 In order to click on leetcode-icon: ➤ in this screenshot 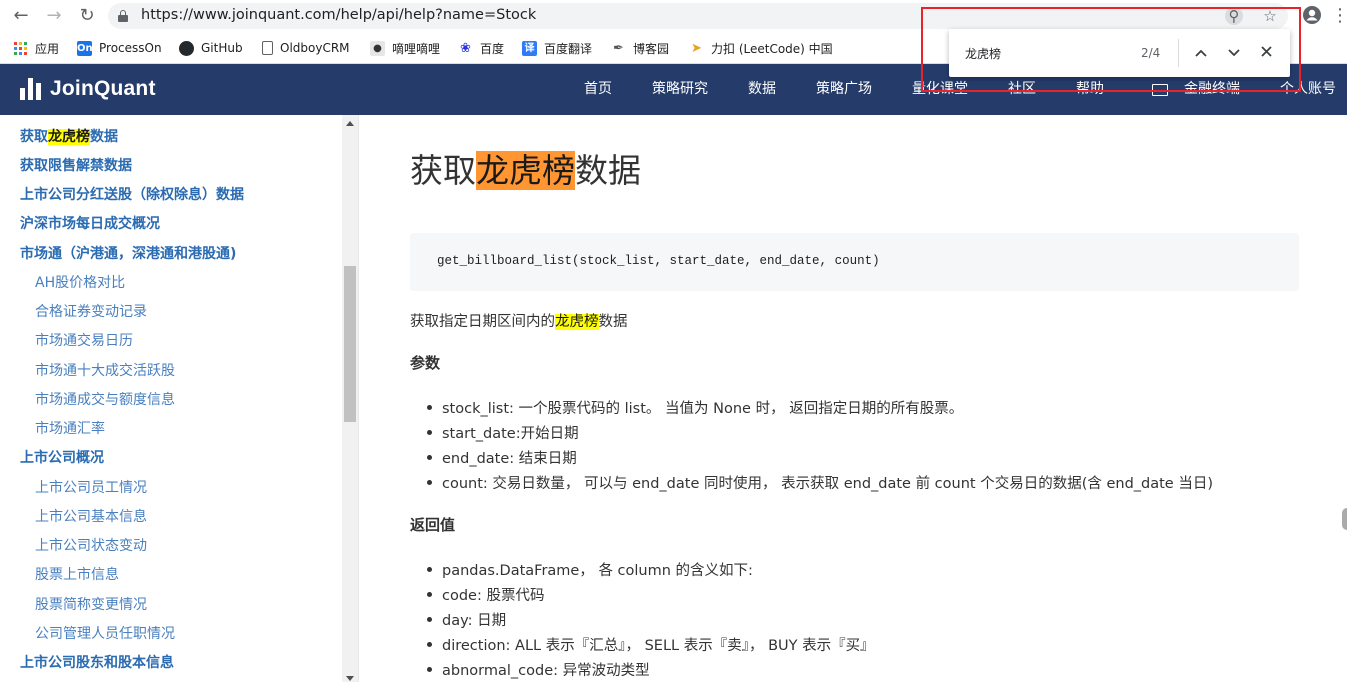, I will do `click(696, 48)`.